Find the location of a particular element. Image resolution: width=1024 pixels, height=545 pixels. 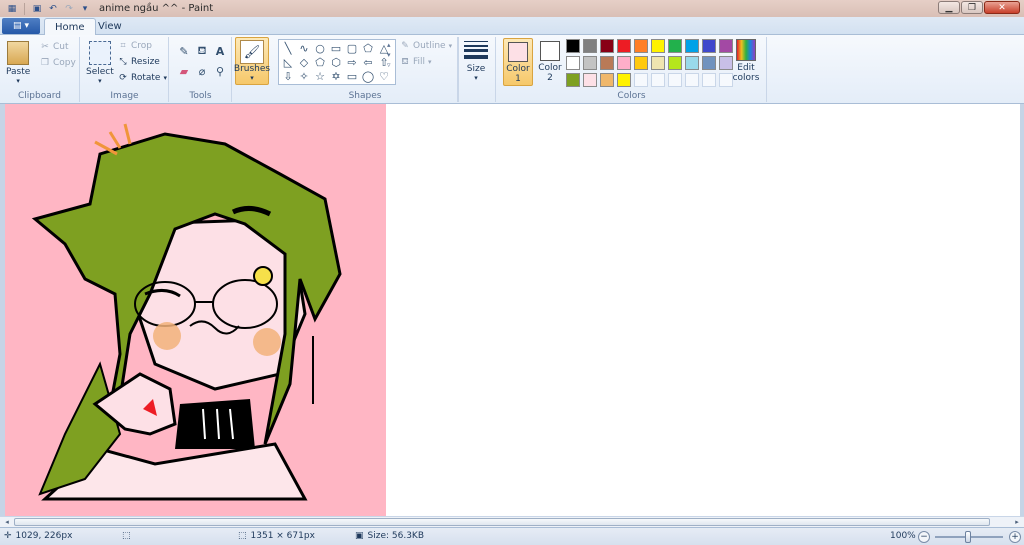

select-button: Select ▾ is located at coordinates (100, 63).